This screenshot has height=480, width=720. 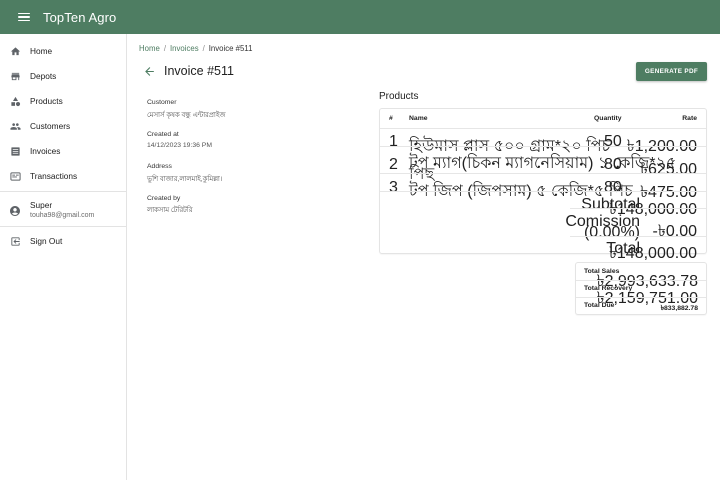 What do you see at coordinates (689, 118) in the screenshot?
I see `col-header-rate: Rate` at bounding box center [689, 118].